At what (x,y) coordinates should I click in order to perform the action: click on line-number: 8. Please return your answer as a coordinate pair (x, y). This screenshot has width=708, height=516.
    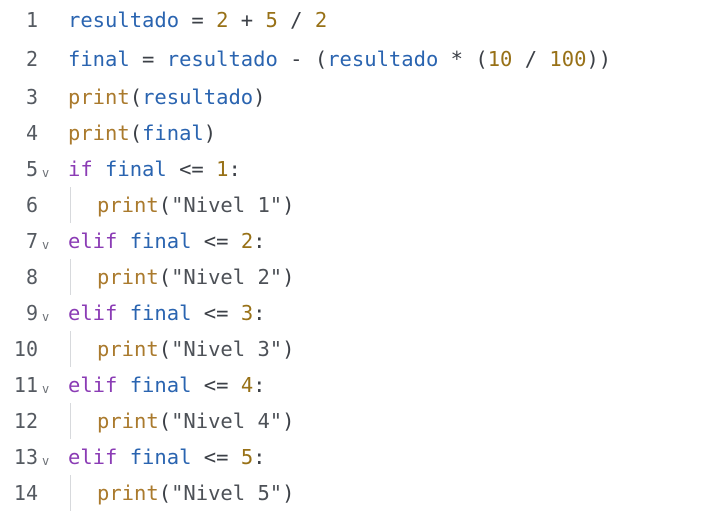
    Looking at the image, I should click on (31, 277).